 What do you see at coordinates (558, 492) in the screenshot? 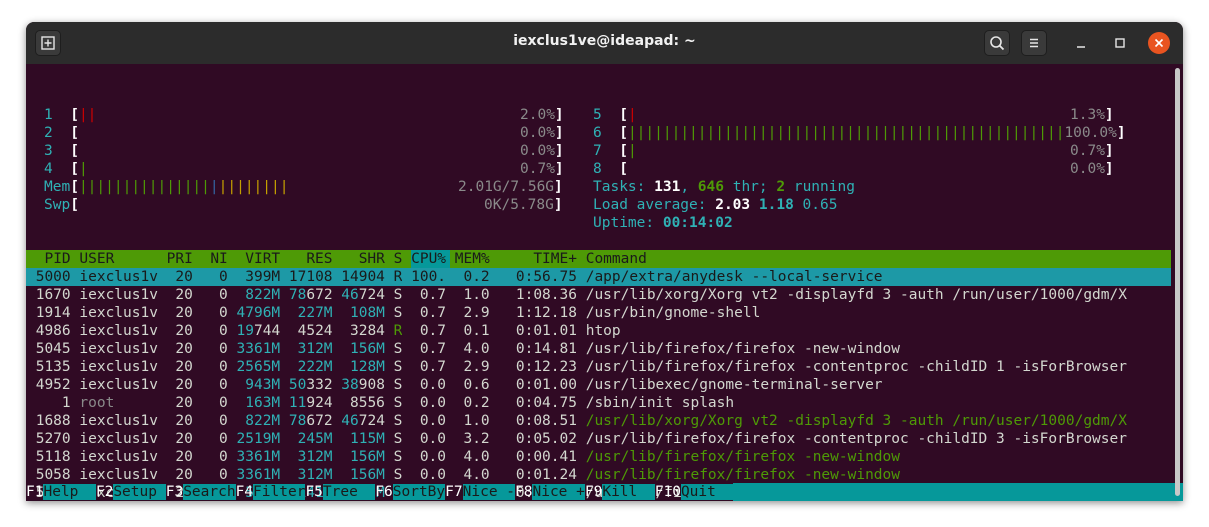
I see `fkey-label-f8: Nice +` at bounding box center [558, 492].